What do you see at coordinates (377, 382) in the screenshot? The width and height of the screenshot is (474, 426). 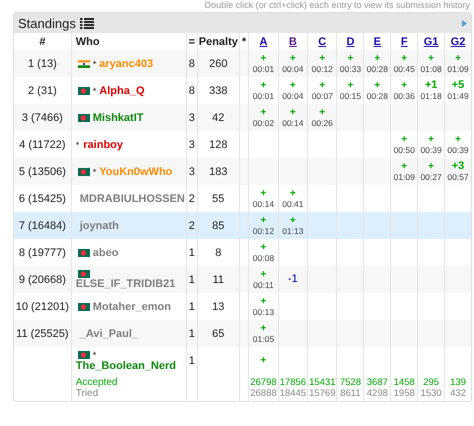 I see `accepted-count: 3687` at bounding box center [377, 382].